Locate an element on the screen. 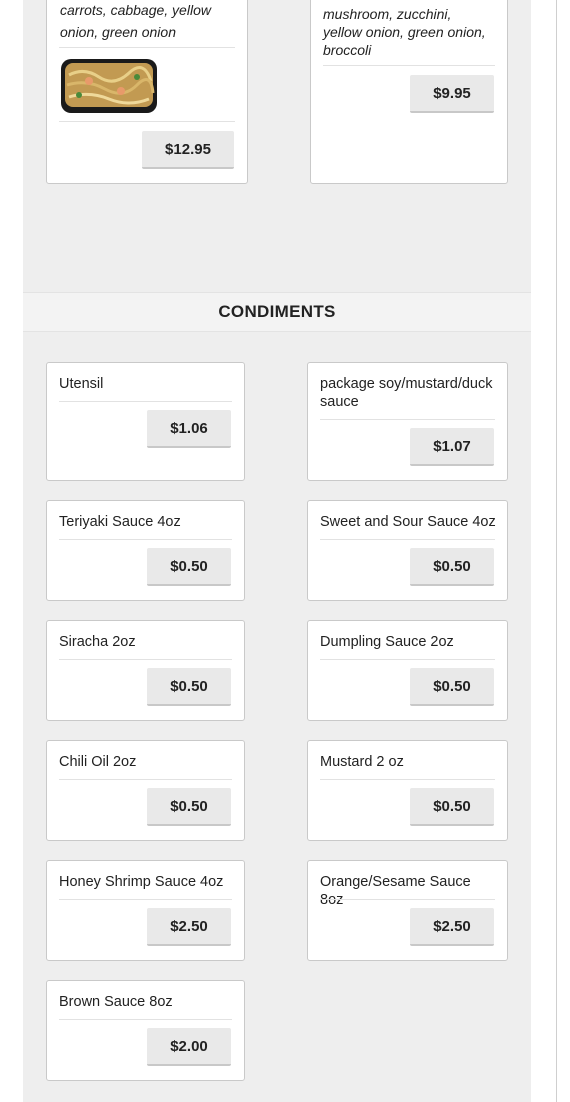 This screenshot has height=1102, width=570. condiment-card: Siracha 2oz $0.50 is located at coordinates (145, 670).